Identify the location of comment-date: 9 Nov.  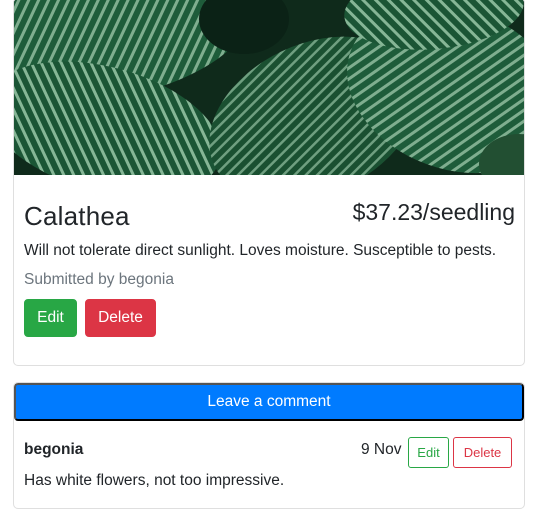
(381, 449).